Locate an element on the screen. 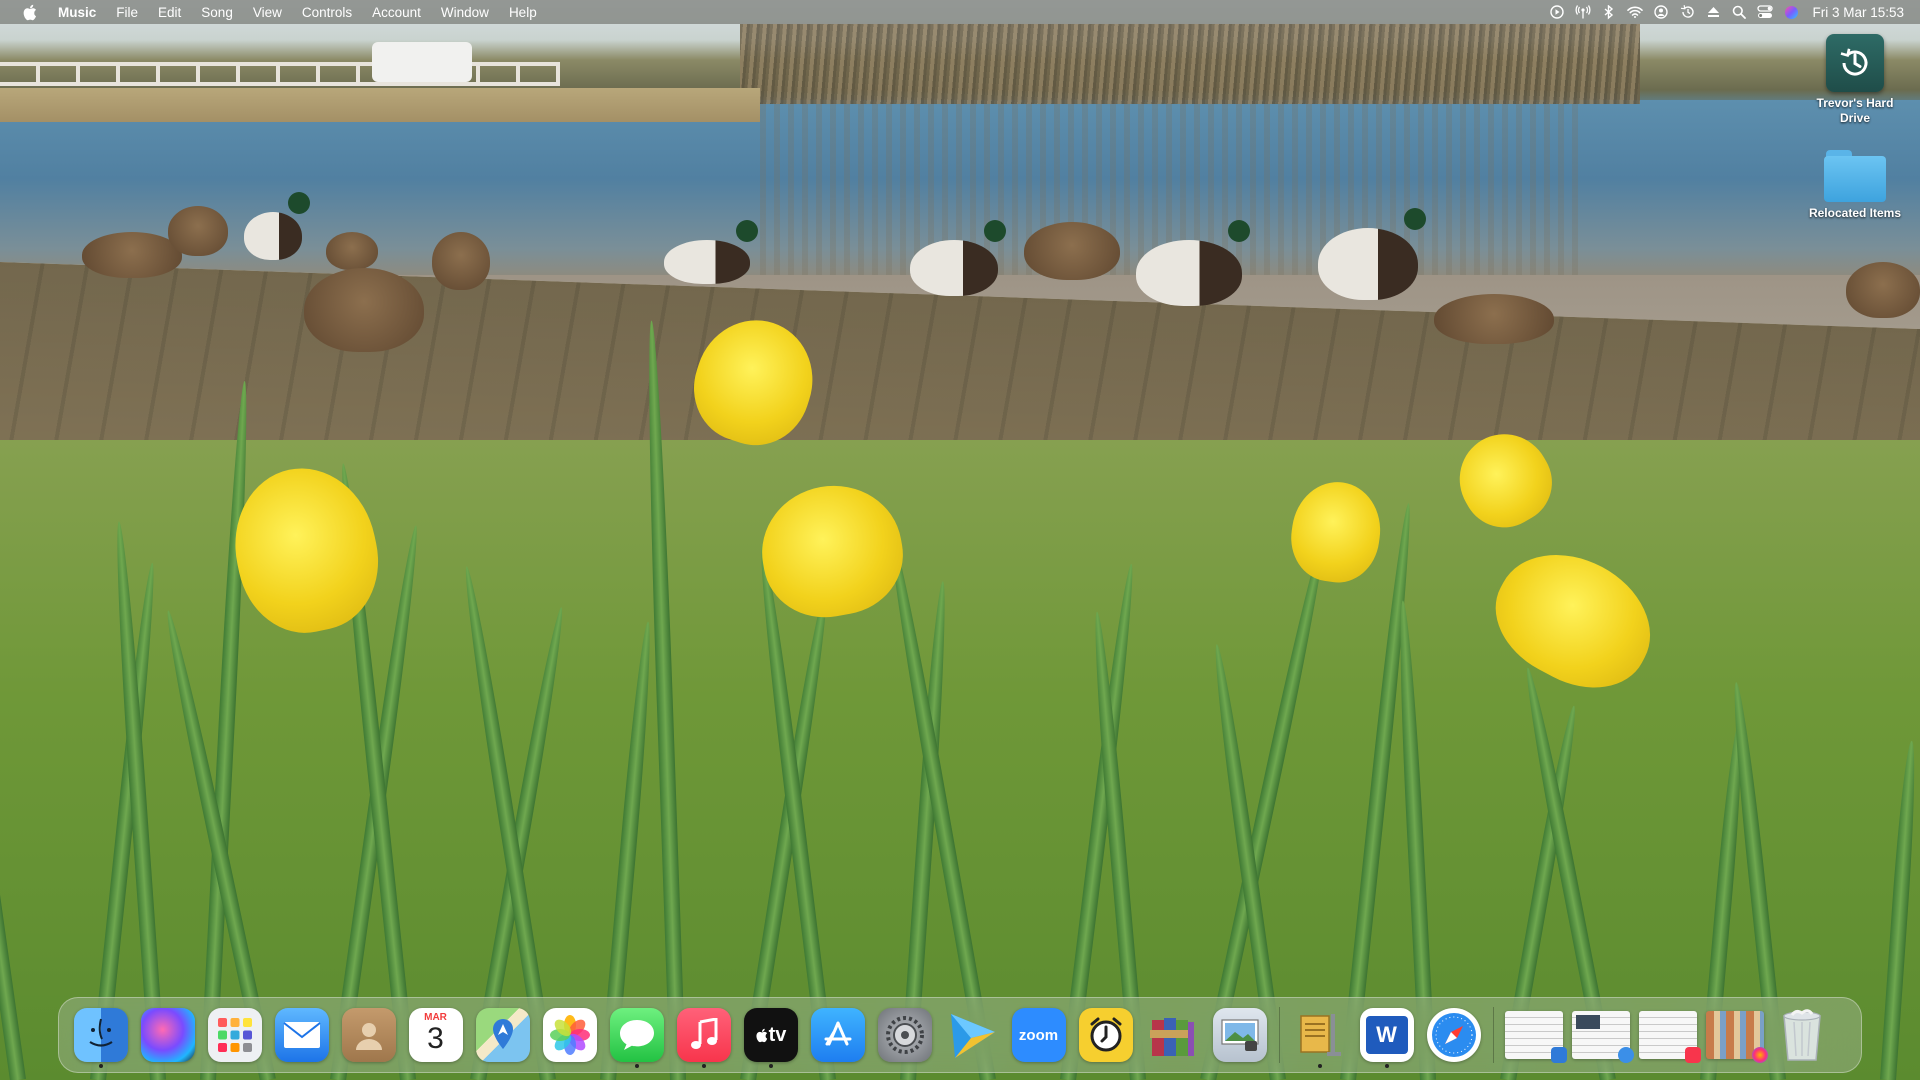  dock-messages is located at coordinates (636, 1035).